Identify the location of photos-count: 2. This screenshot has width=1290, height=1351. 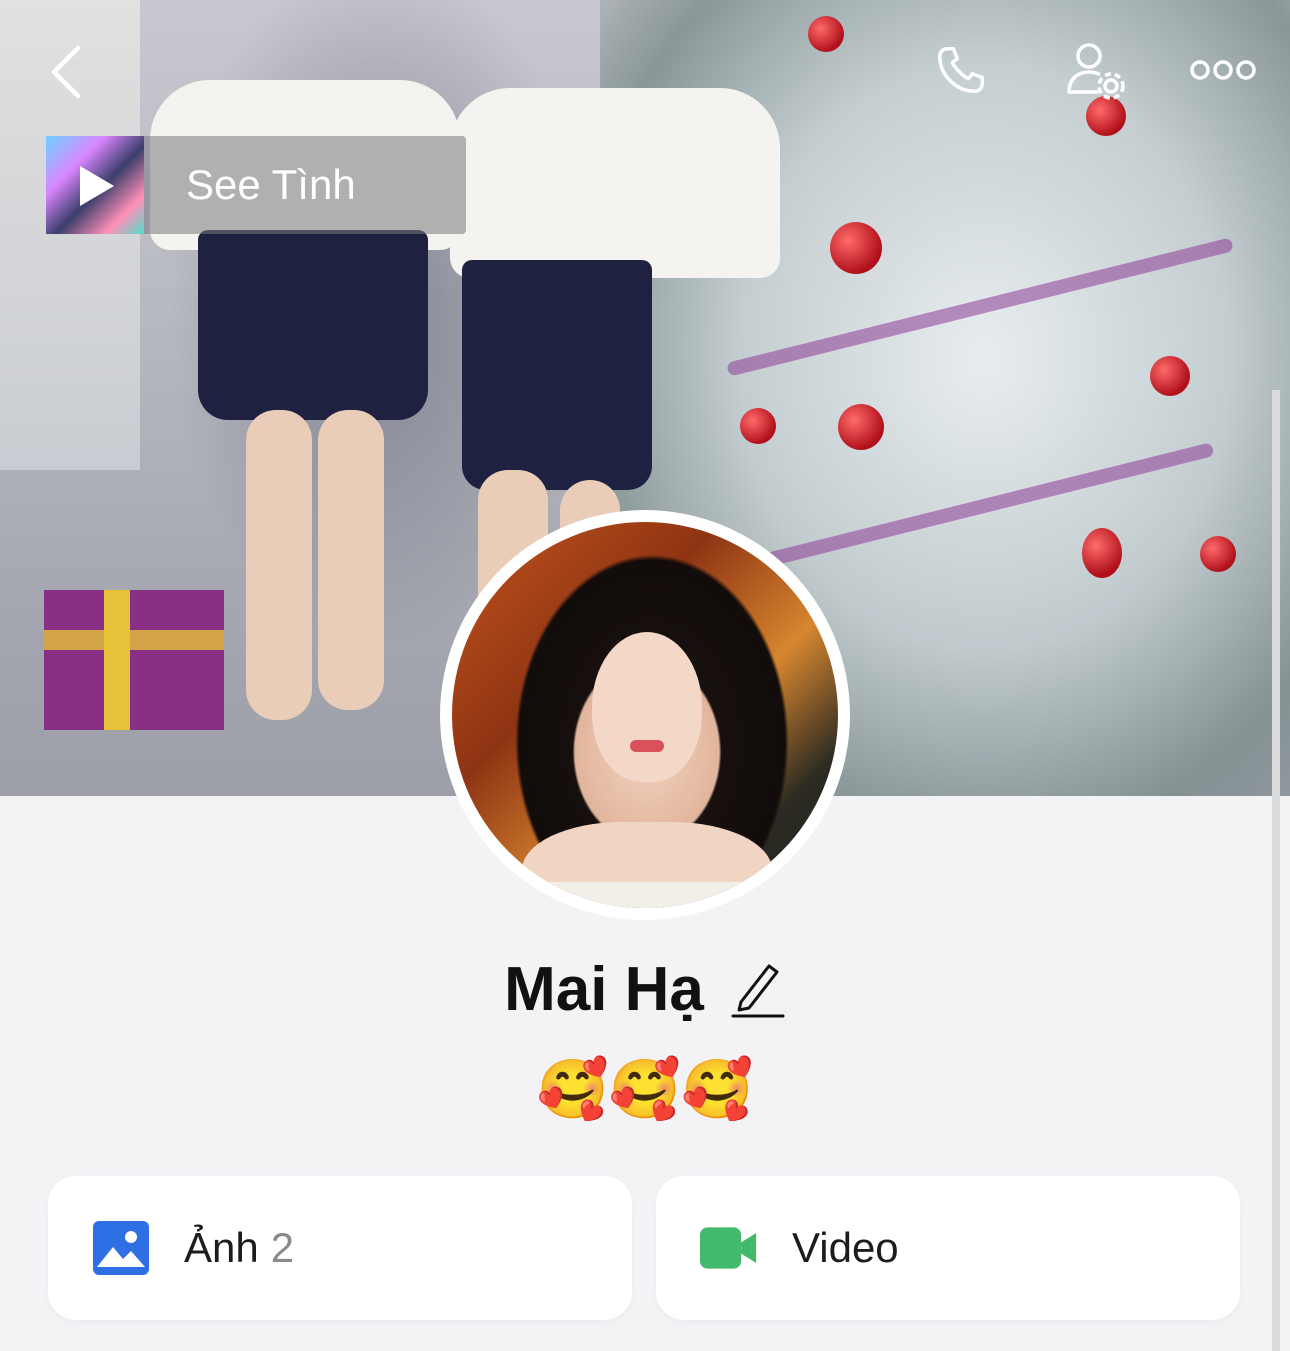
(282, 1247).